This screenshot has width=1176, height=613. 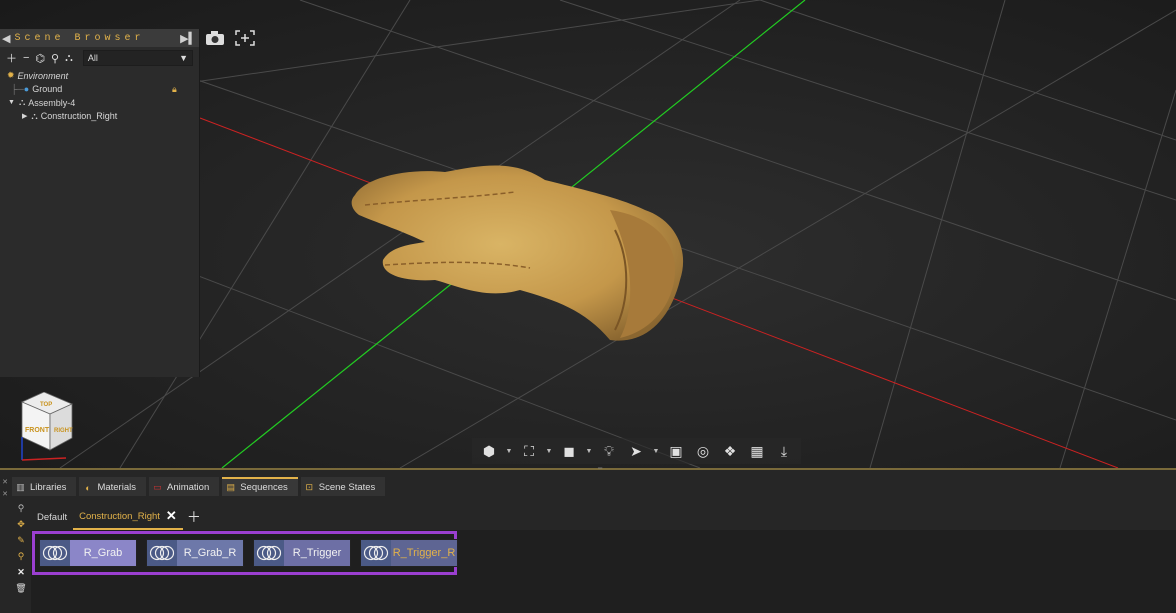 What do you see at coordinates (245, 38) in the screenshot?
I see `frame-all-icon` at bounding box center [245, 38].